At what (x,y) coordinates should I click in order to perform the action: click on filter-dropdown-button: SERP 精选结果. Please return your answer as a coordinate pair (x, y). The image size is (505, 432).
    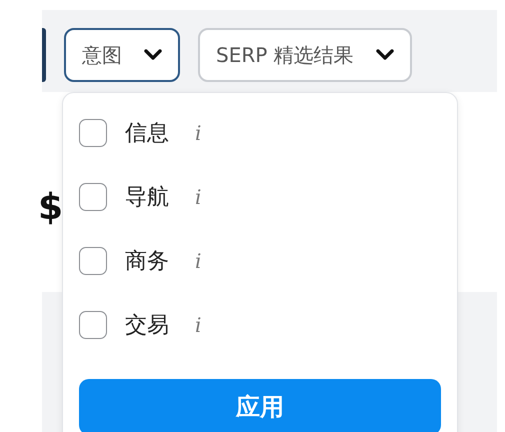
    Looking at the image, I should click on (305, 55).